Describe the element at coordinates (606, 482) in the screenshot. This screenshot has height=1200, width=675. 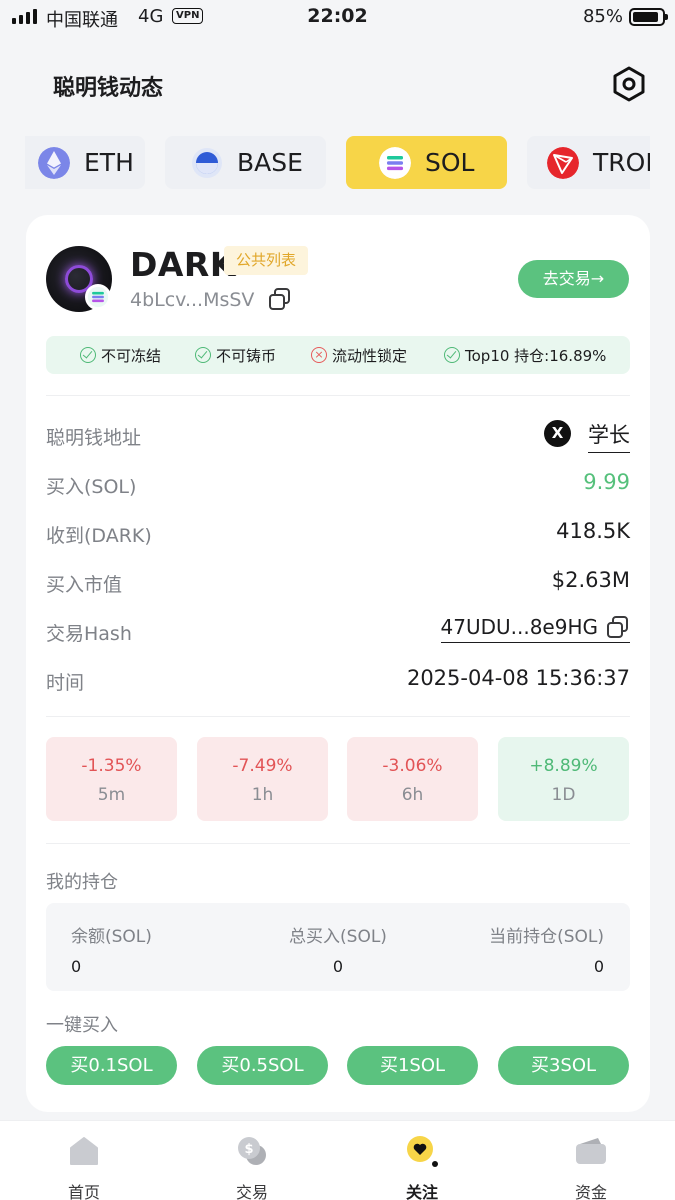
I see `row-value: 9.99` at that location.